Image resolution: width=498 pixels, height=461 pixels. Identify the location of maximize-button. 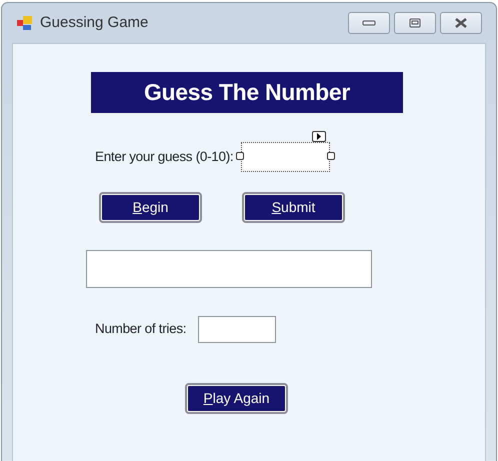
(415, 23).